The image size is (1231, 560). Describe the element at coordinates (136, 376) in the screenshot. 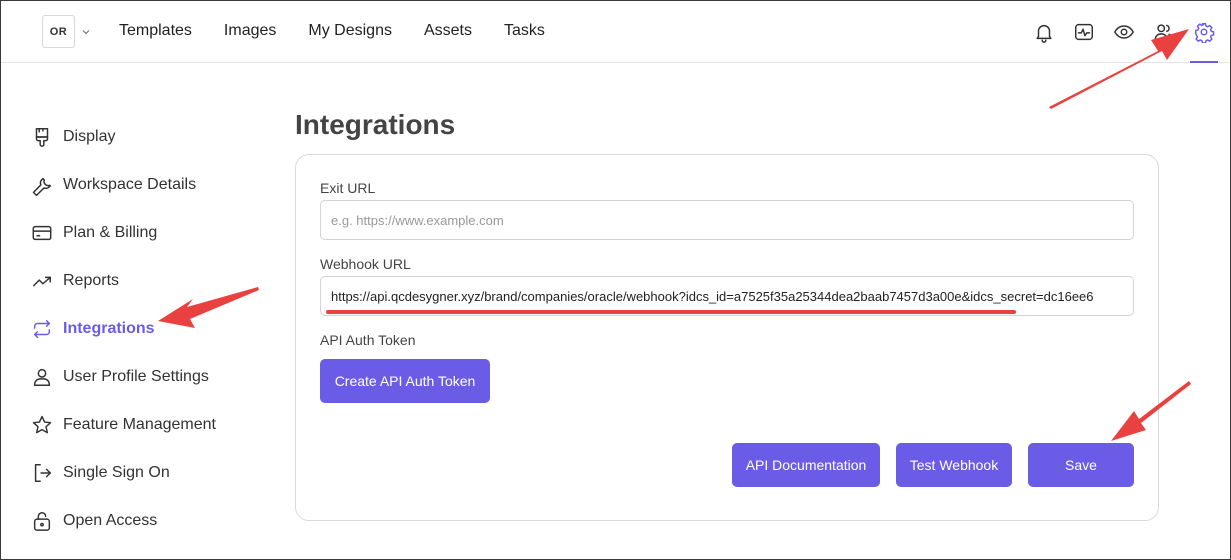

I see `sidebar-item-label: User Profile Settings` at that location.